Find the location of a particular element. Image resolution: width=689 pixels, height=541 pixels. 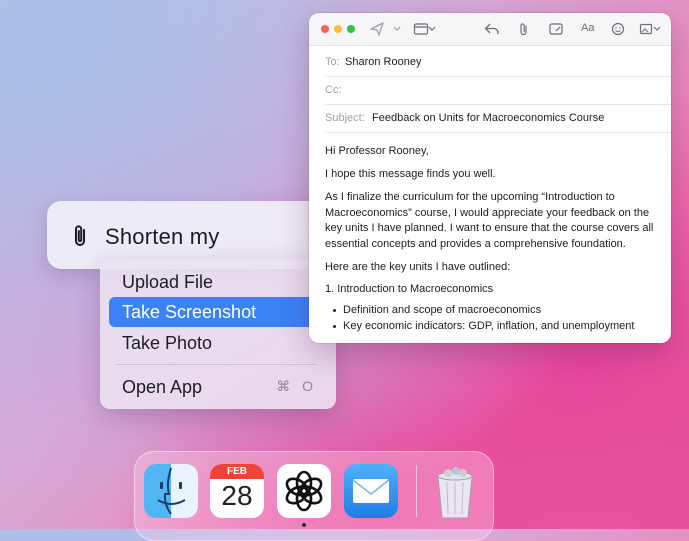

body-line: I hope this message finds you well. is located at coordinates (493, 175).